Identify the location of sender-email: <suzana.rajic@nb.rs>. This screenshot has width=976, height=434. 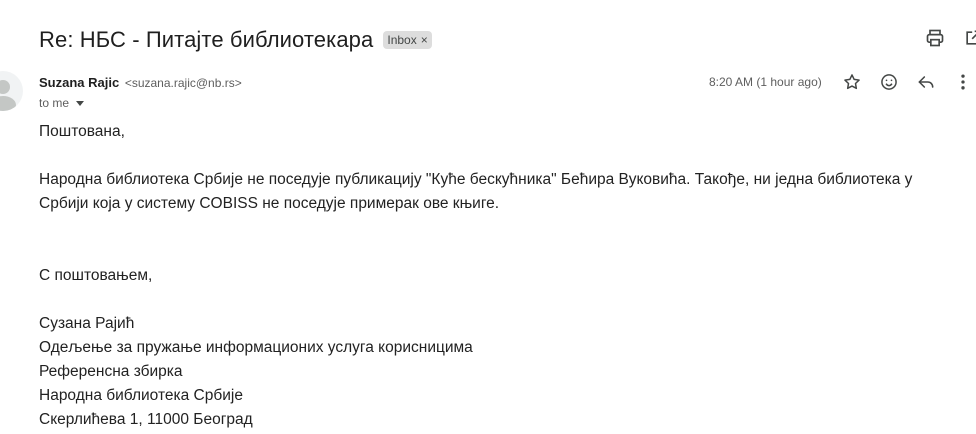
(183, 83).